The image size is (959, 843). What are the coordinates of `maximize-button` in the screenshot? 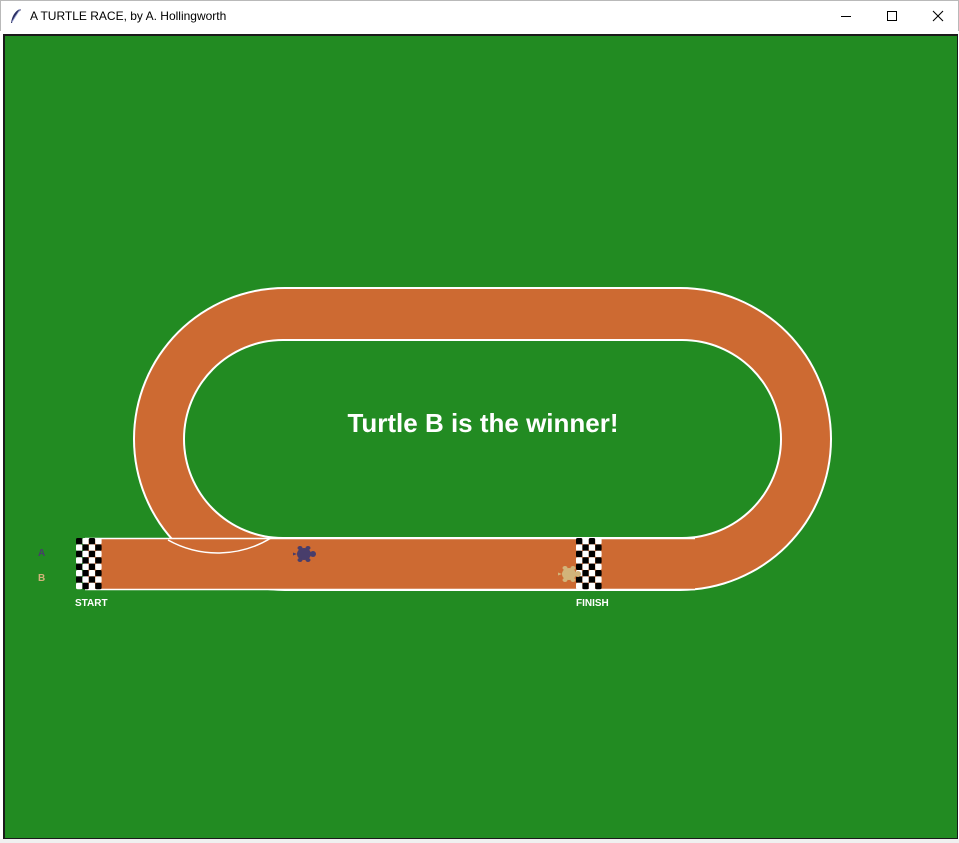 It's located at (892, 16).